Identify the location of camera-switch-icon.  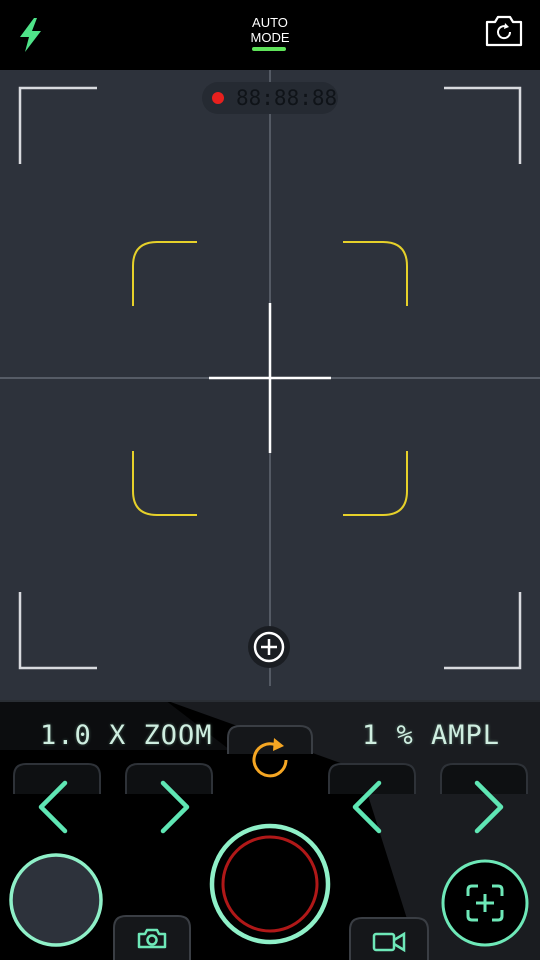
(504, 31).